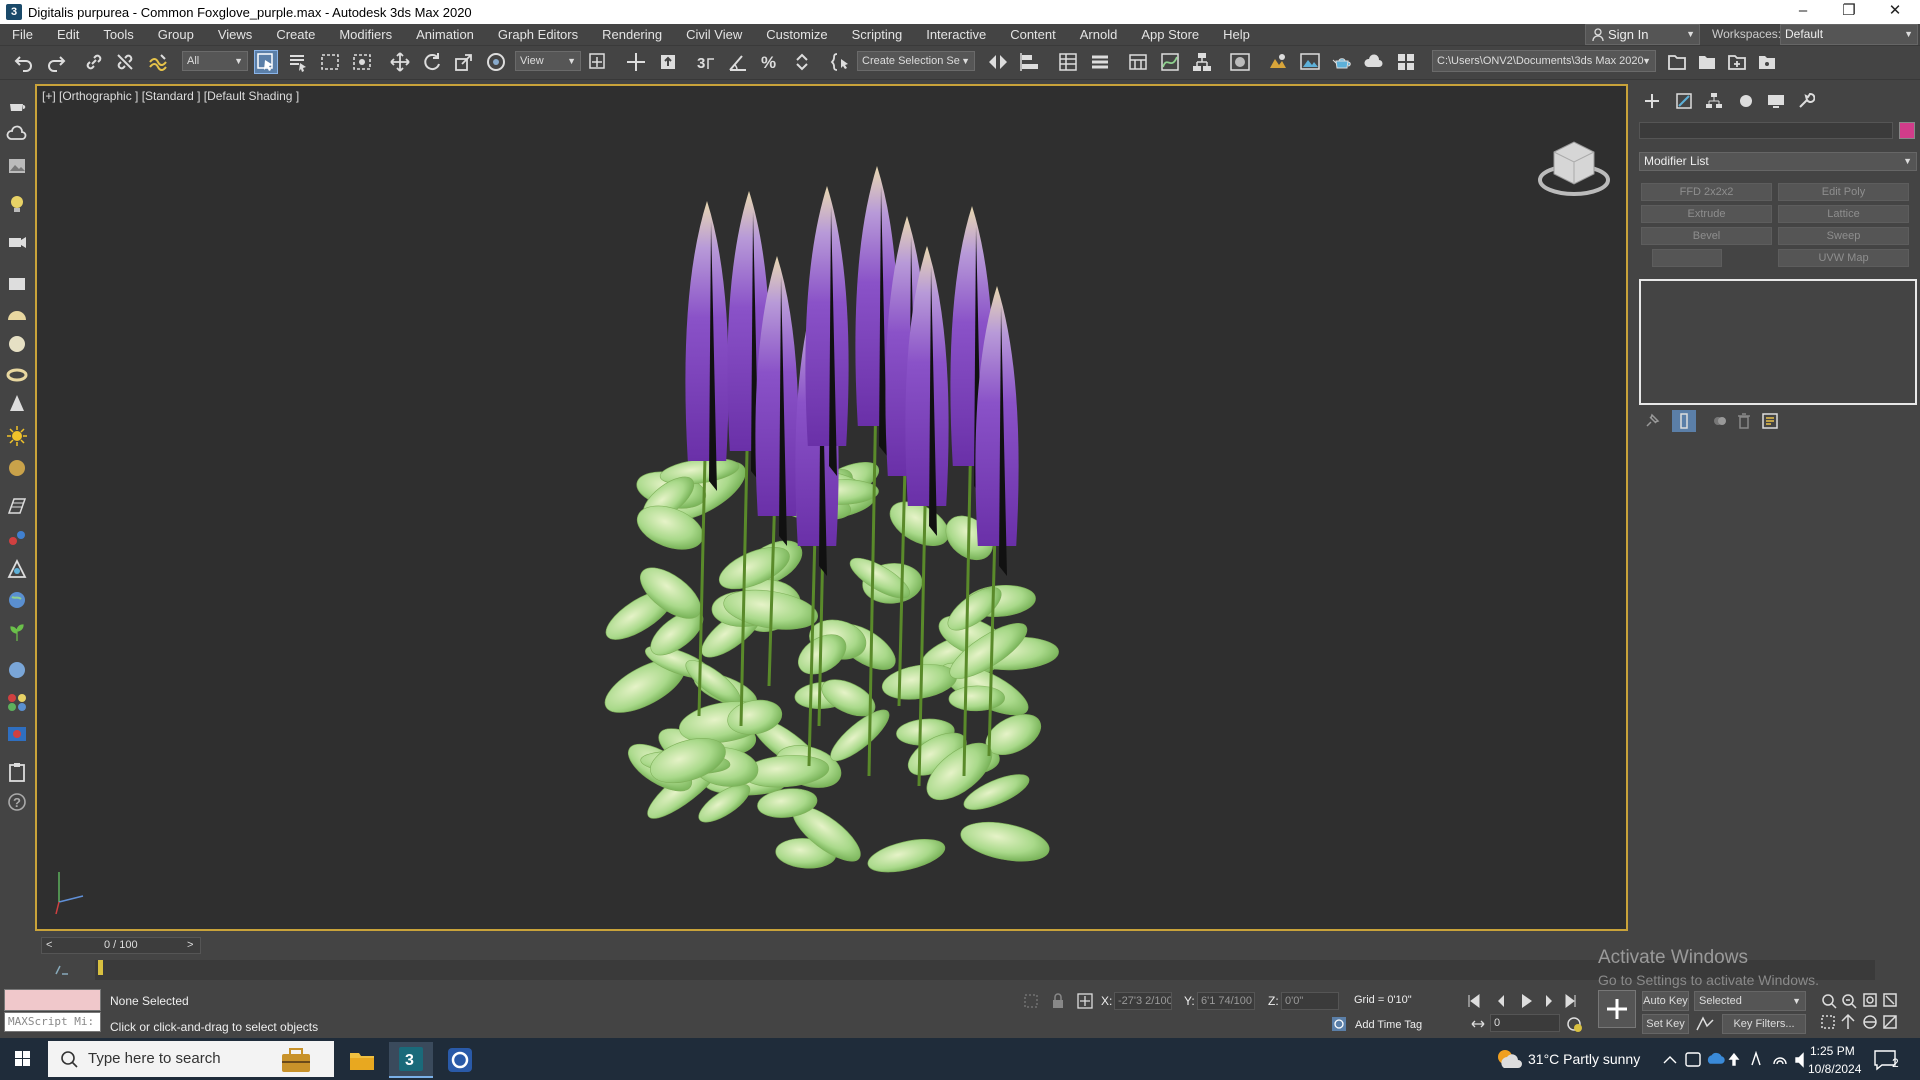 The image size is (1920, 1080). I want to click on toggle-scene-explorer-button, so click(1068, 62).